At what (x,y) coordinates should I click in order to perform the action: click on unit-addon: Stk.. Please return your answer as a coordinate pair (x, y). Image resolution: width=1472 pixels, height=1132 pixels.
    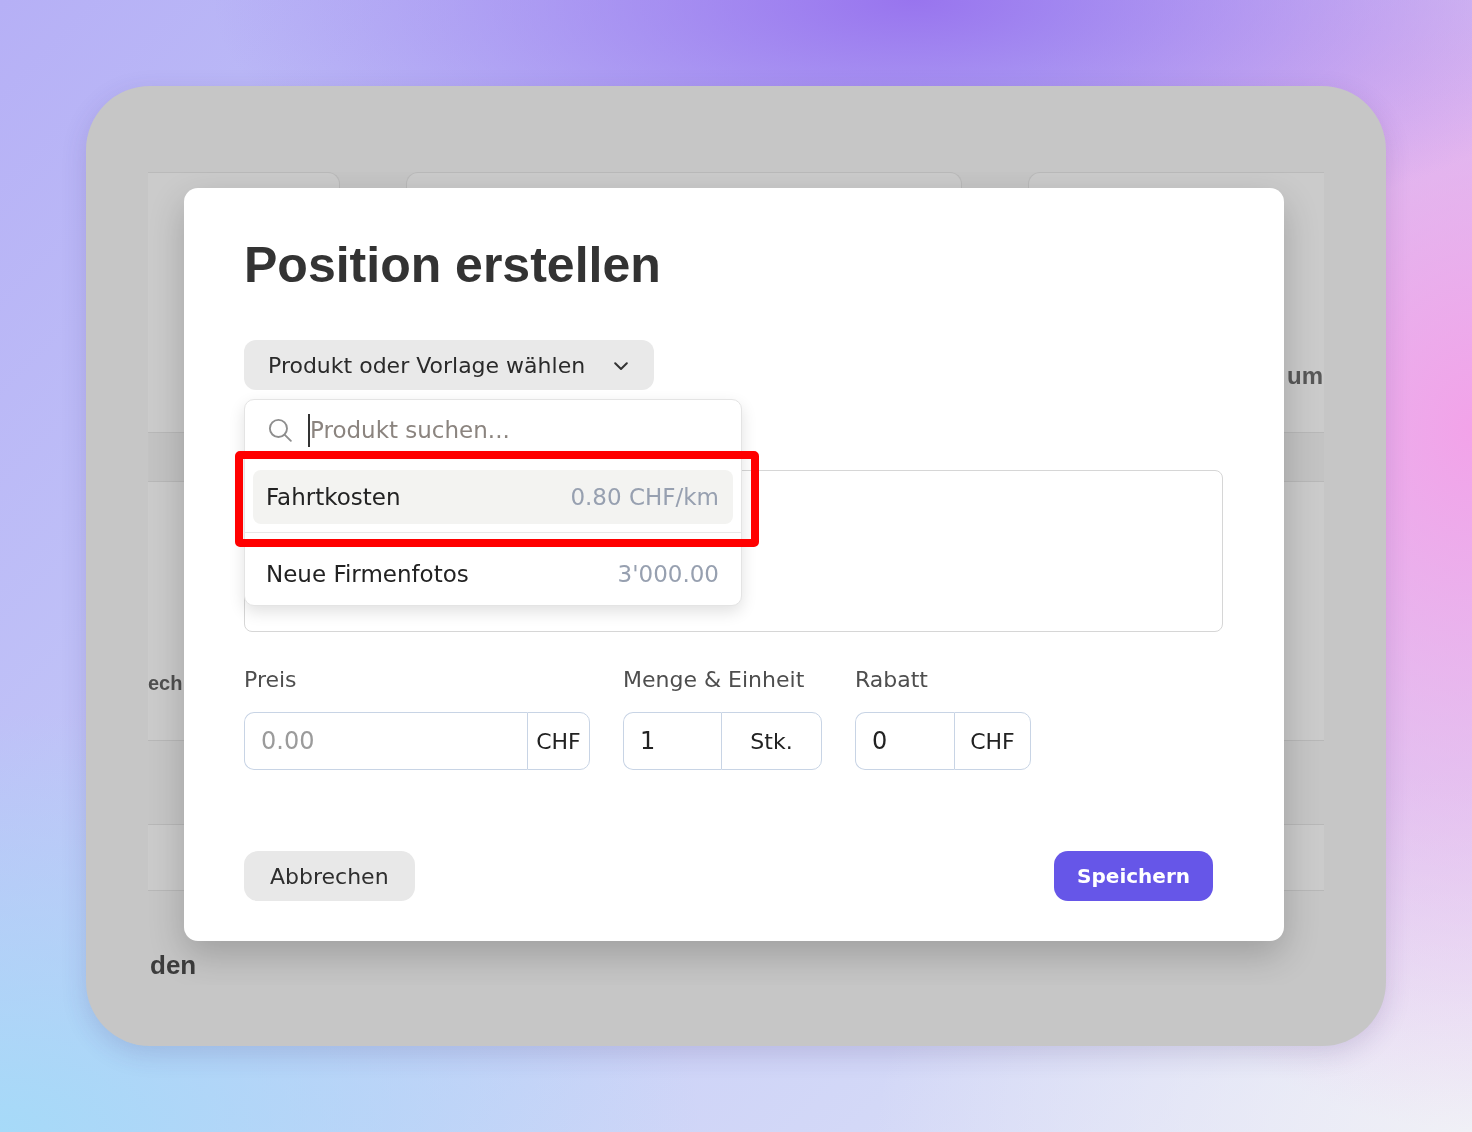
    Looking at the image, I should click on (771, 741).